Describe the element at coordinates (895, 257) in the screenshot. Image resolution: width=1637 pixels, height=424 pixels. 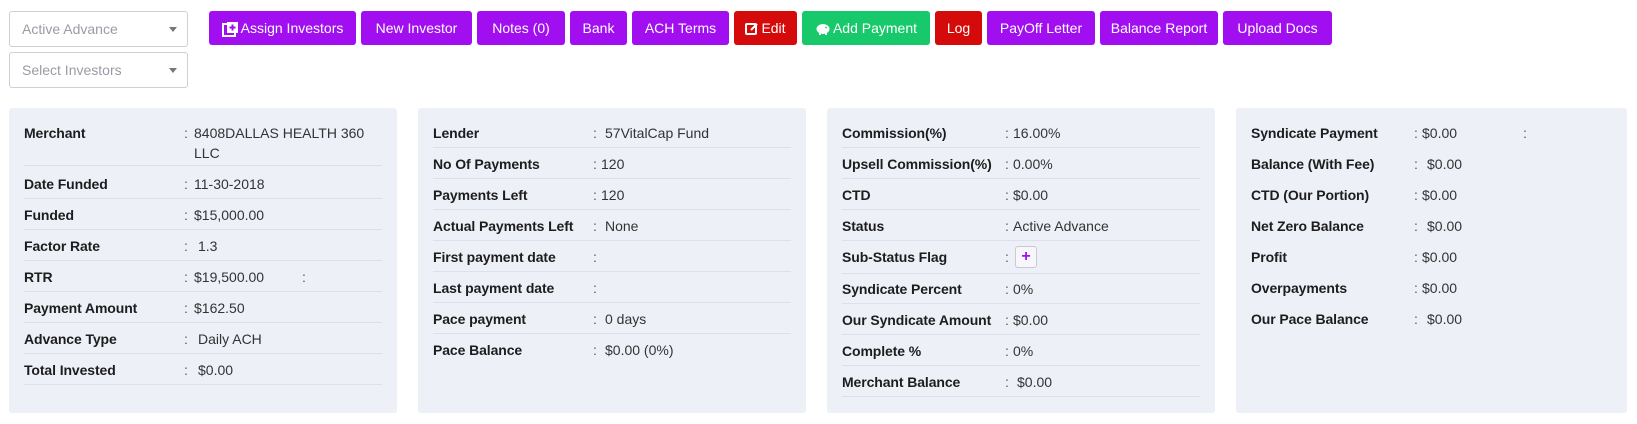
I see `sub-status-label: Sub-Status Flag` at that location.